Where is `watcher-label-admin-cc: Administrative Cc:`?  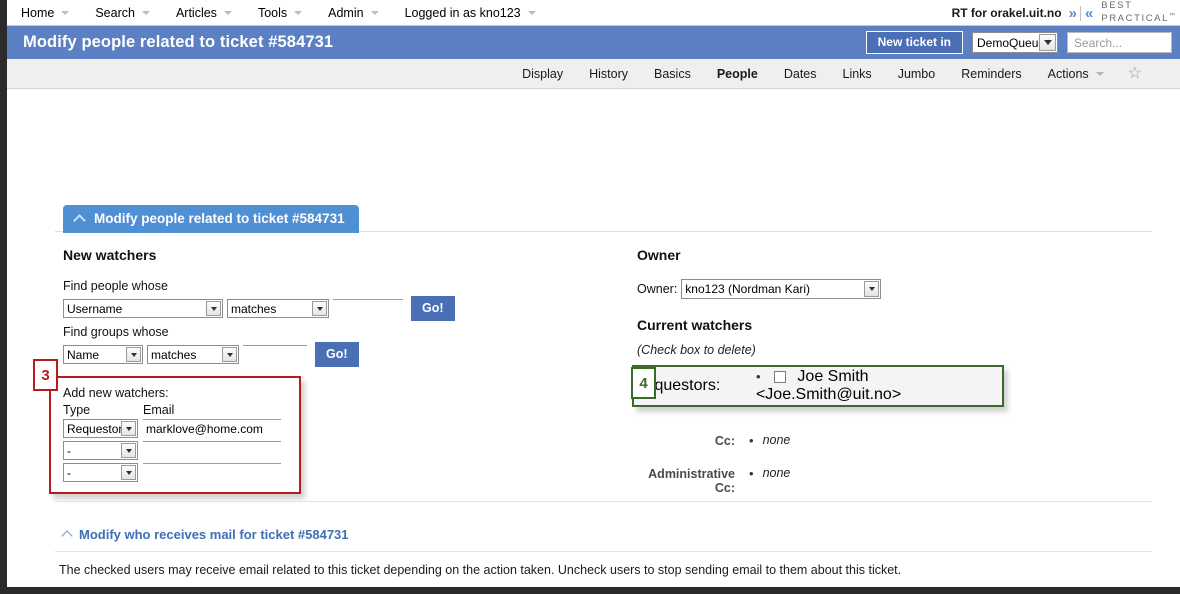
watcher-label-admin-cc: Administrative Cc: is located at coordinates (691, 481).